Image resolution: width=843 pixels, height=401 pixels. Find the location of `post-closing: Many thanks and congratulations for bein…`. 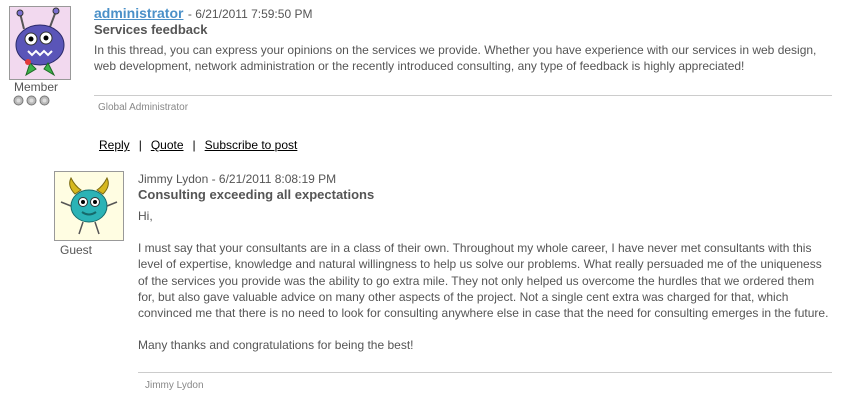

post-closing: Many thanks and congratulations for bein… is located at coordinates (276, 345).